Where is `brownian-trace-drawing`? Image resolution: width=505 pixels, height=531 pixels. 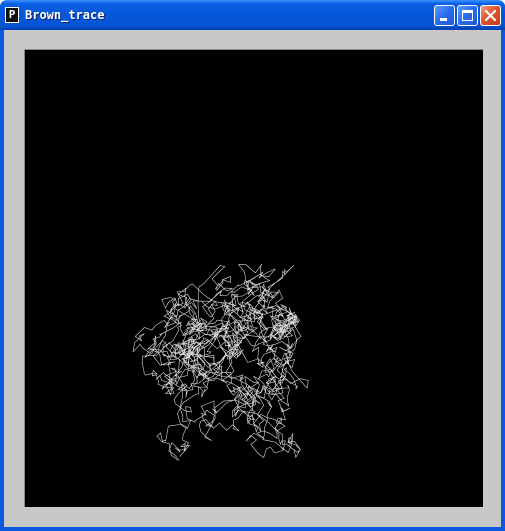 brownian-trace-drawing is located at coordinates (220, 362).